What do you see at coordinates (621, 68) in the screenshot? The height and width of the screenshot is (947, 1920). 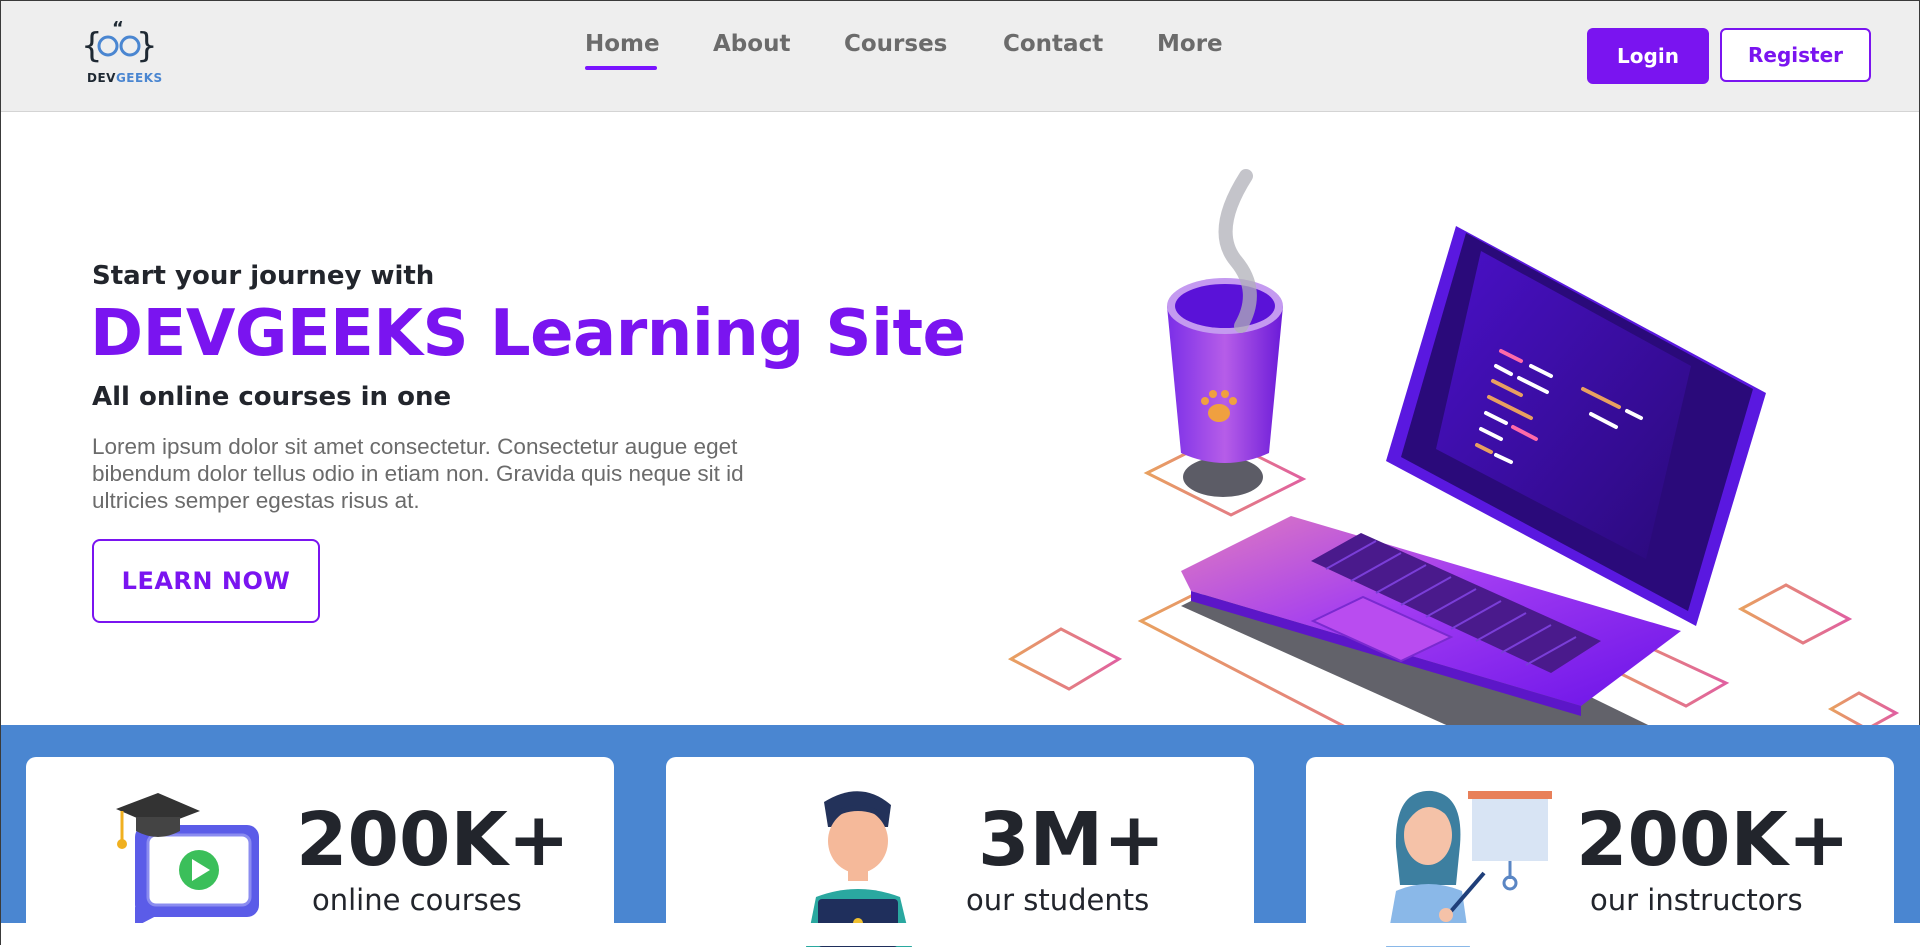 I see `nav-active-underline` at bounding box center [621, 68].